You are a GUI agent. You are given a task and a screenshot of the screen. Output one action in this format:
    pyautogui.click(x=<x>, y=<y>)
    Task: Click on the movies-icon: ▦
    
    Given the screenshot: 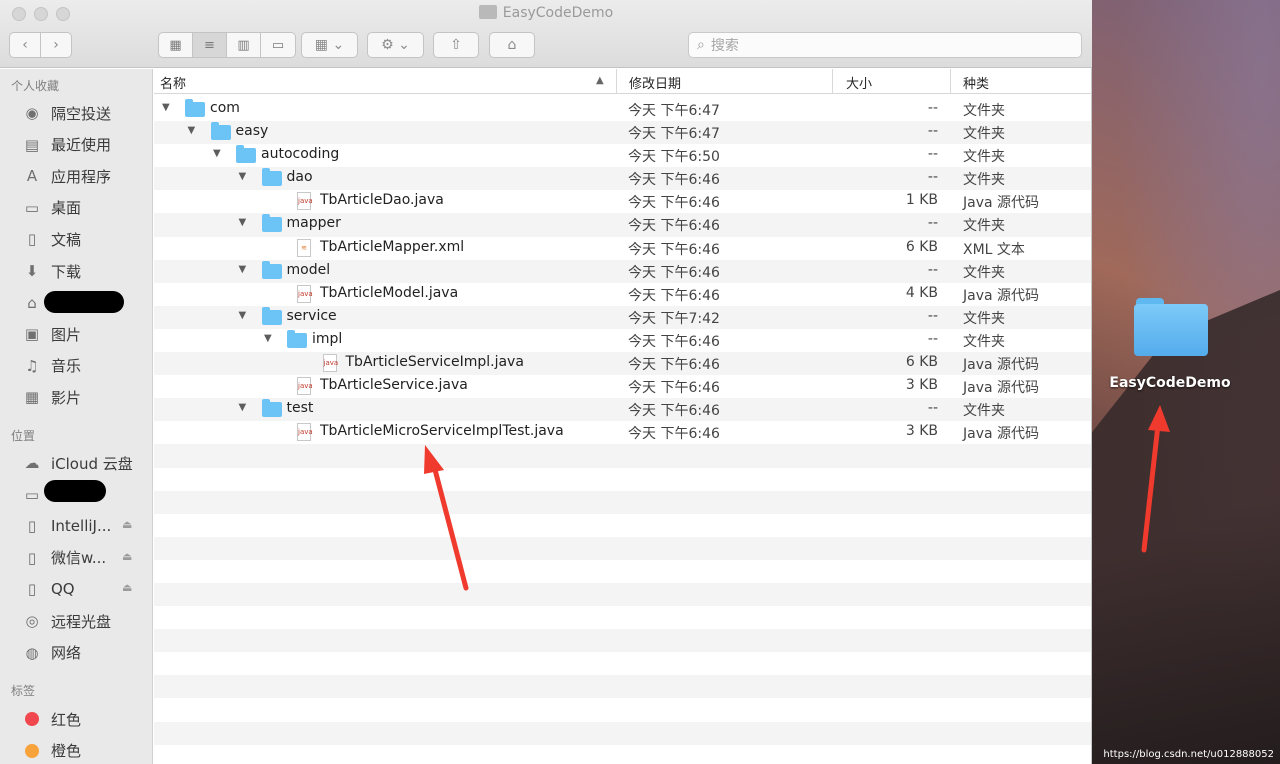 What is the action you would take?
    pyautogui.click(x=32, y=397)
    